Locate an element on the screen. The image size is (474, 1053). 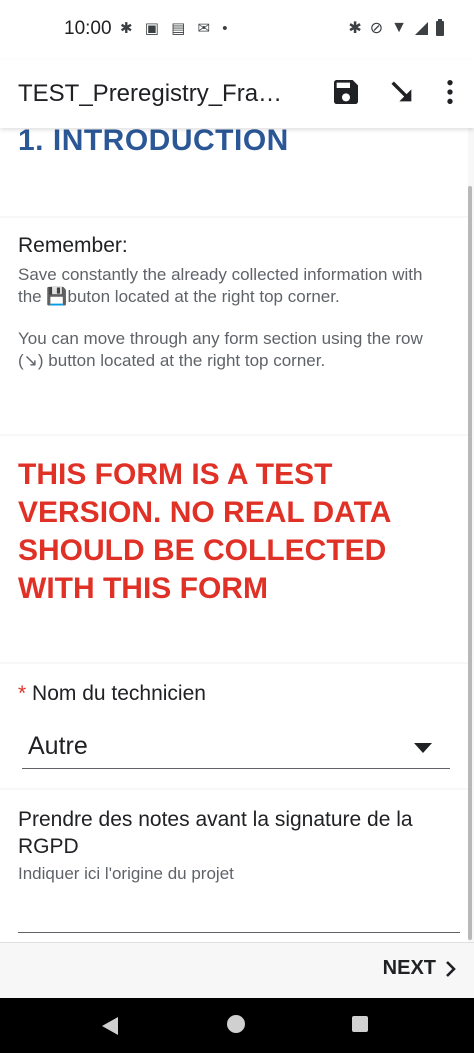
scrollbar is located at coordinates (470, 563).